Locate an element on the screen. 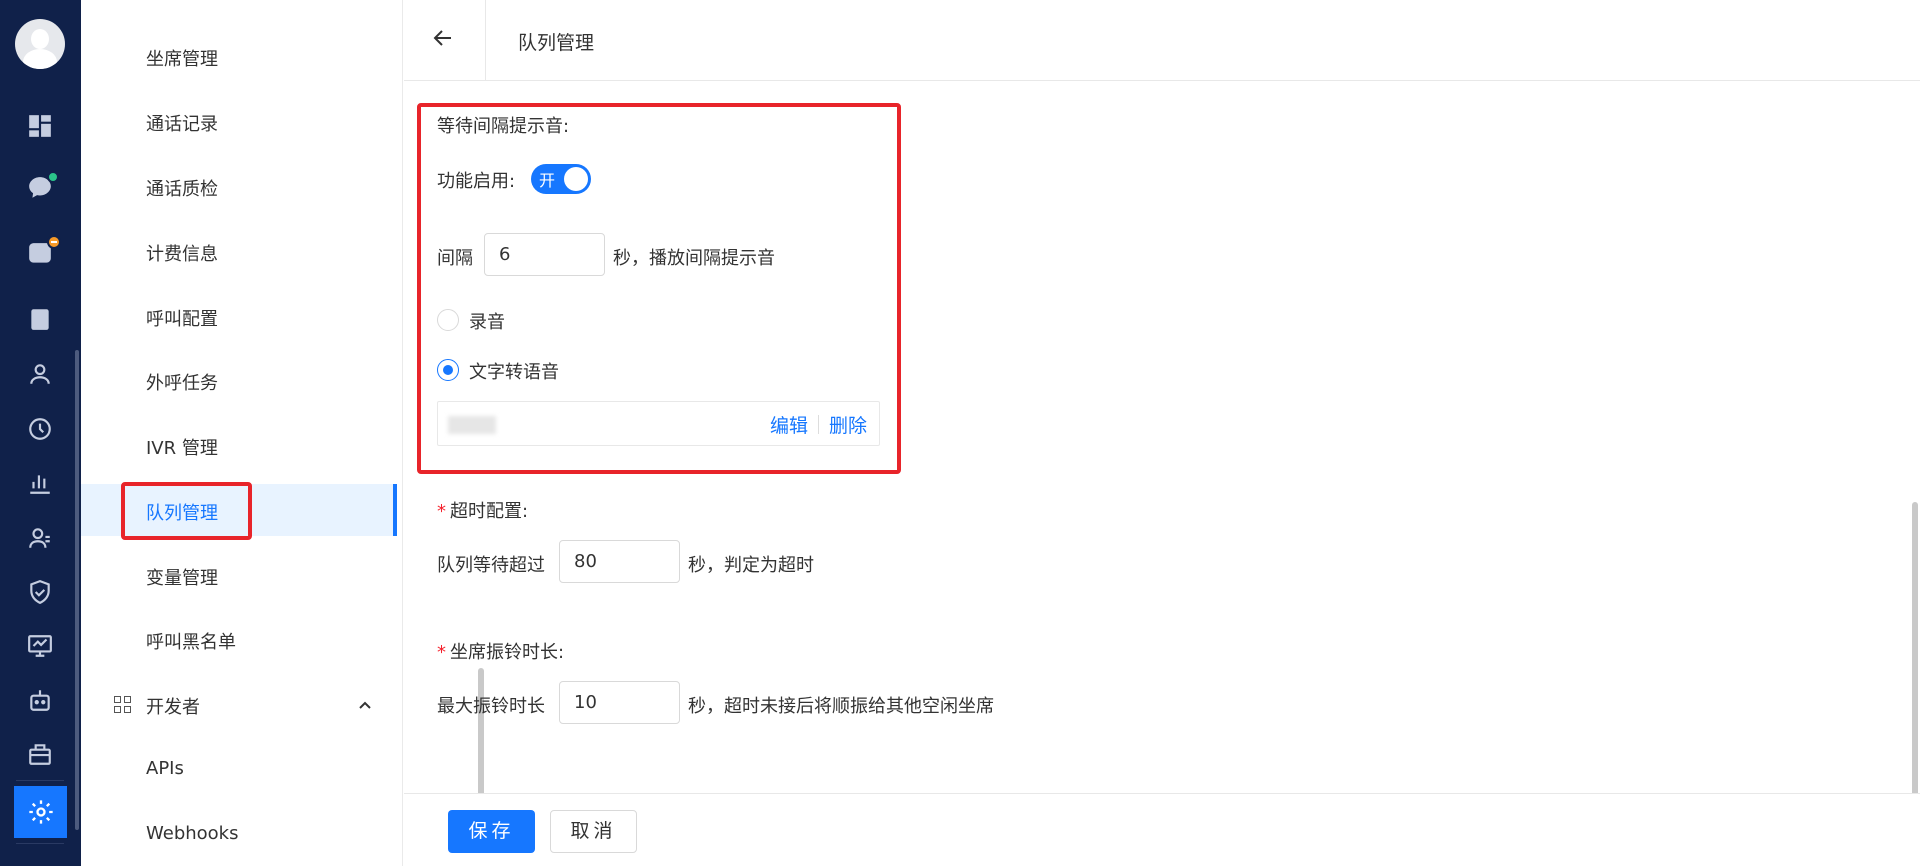 The width and height of the screenshot is (1920, 866). subnav-item-variables: 变量管理 is located at coordinates (182, 577).